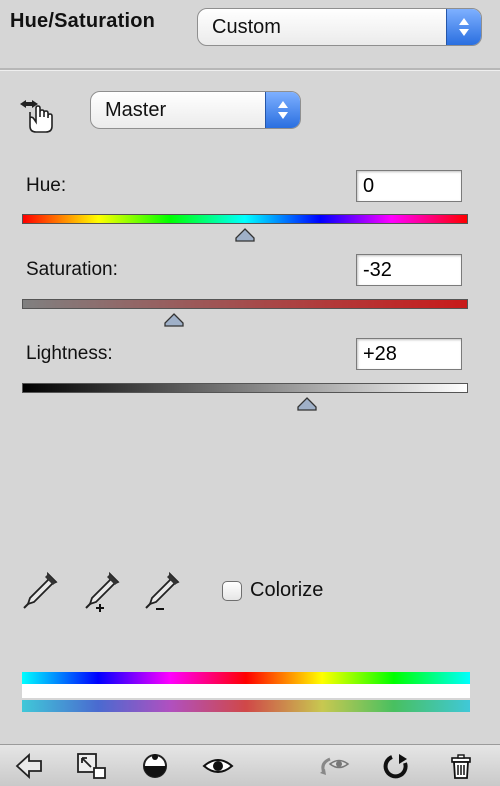  I want to click on header-divider, so click(250, 69).